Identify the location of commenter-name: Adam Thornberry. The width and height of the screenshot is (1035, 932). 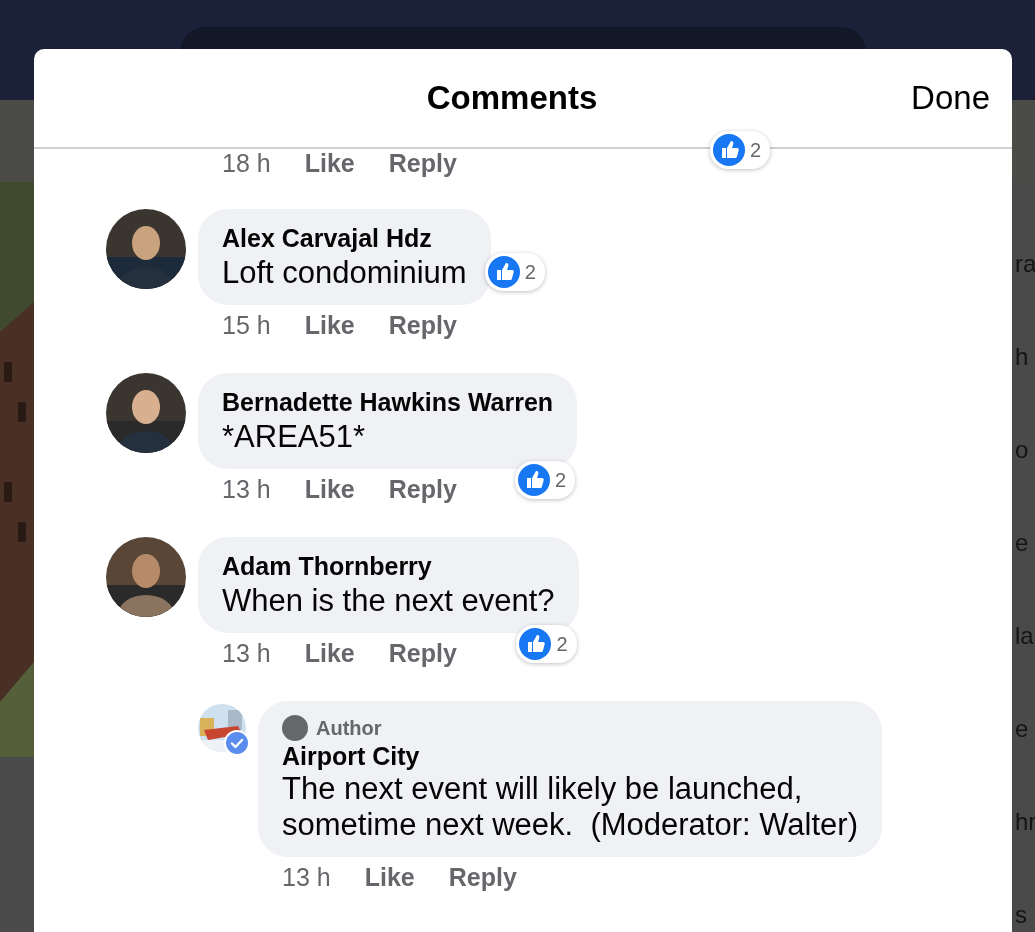
(388, 566).